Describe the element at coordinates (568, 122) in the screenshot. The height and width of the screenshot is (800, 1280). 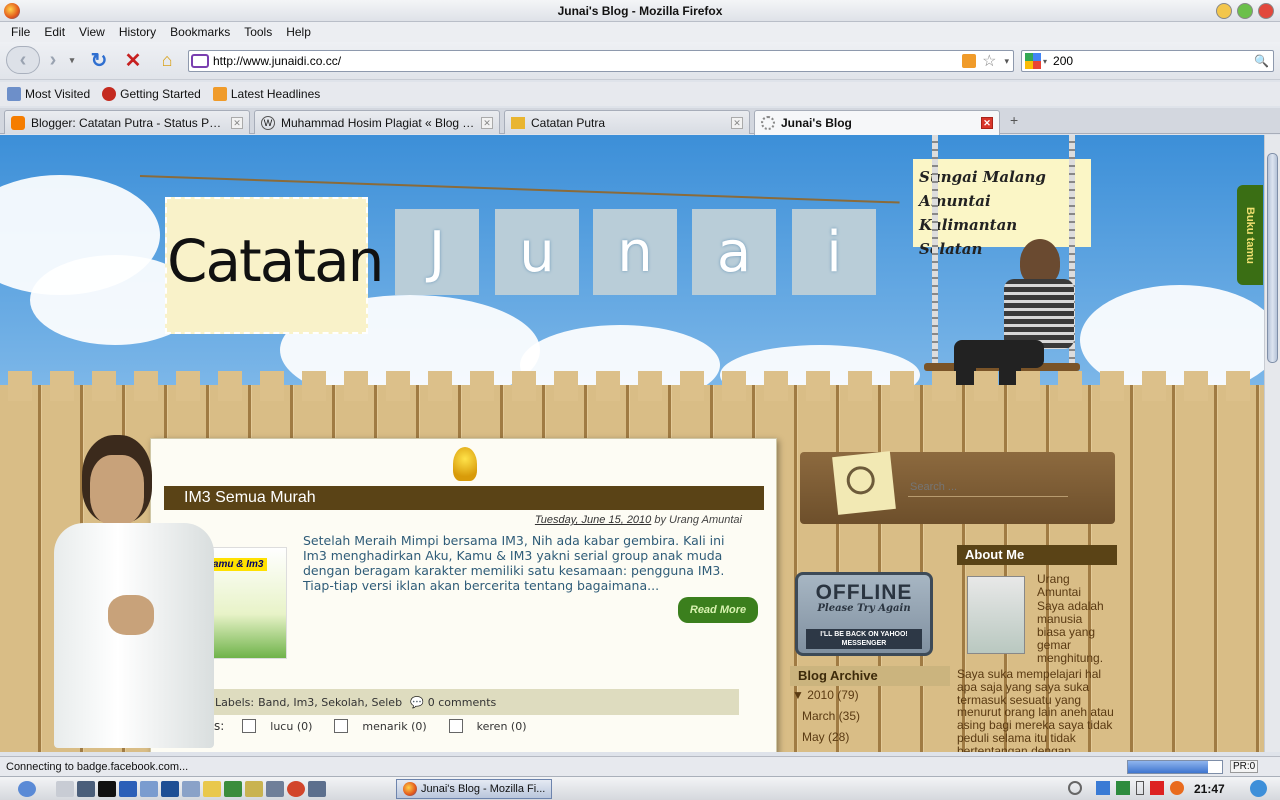
I see `tab-label: Catatan Putra` at that location.